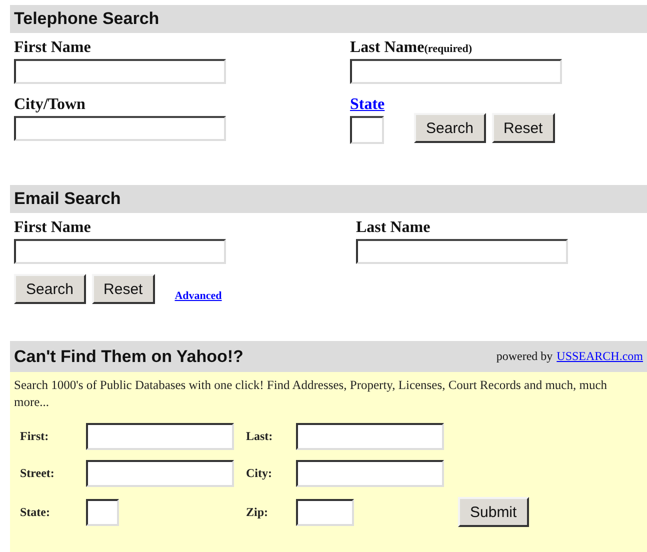 This screenshot has height=552, width=647. What do you see at coordinates (328, 199) in the screenshot?
I see `section-header: Email Search` at bounding box center [328, 199].